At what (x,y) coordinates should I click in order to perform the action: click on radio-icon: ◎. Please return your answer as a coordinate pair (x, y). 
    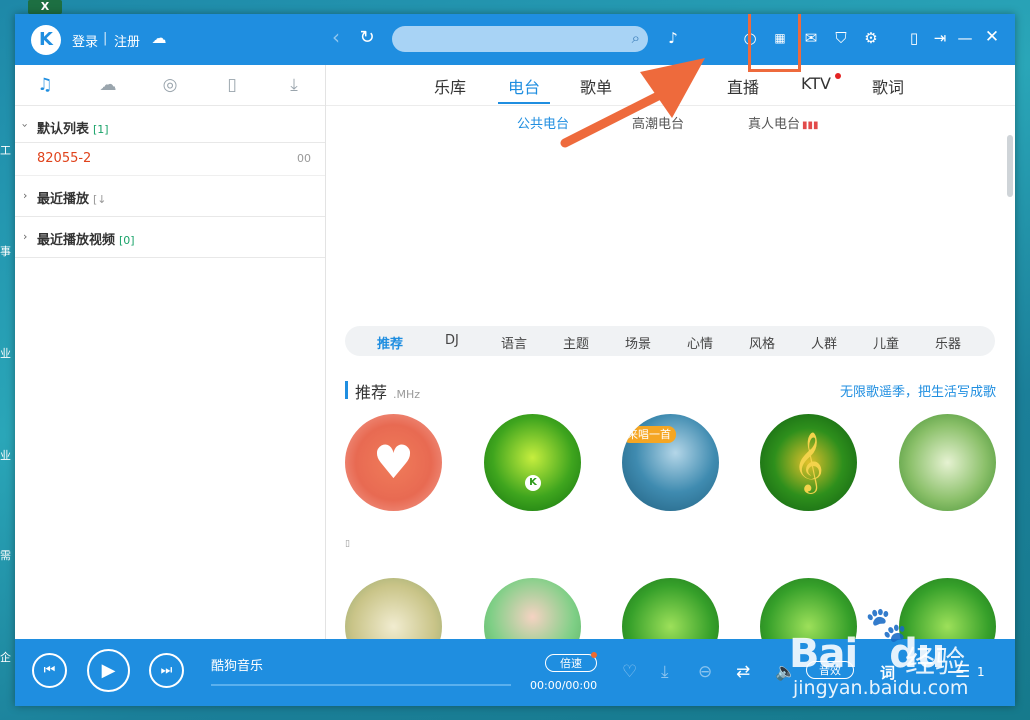
    Looking at the image, I should click on (170, 85).